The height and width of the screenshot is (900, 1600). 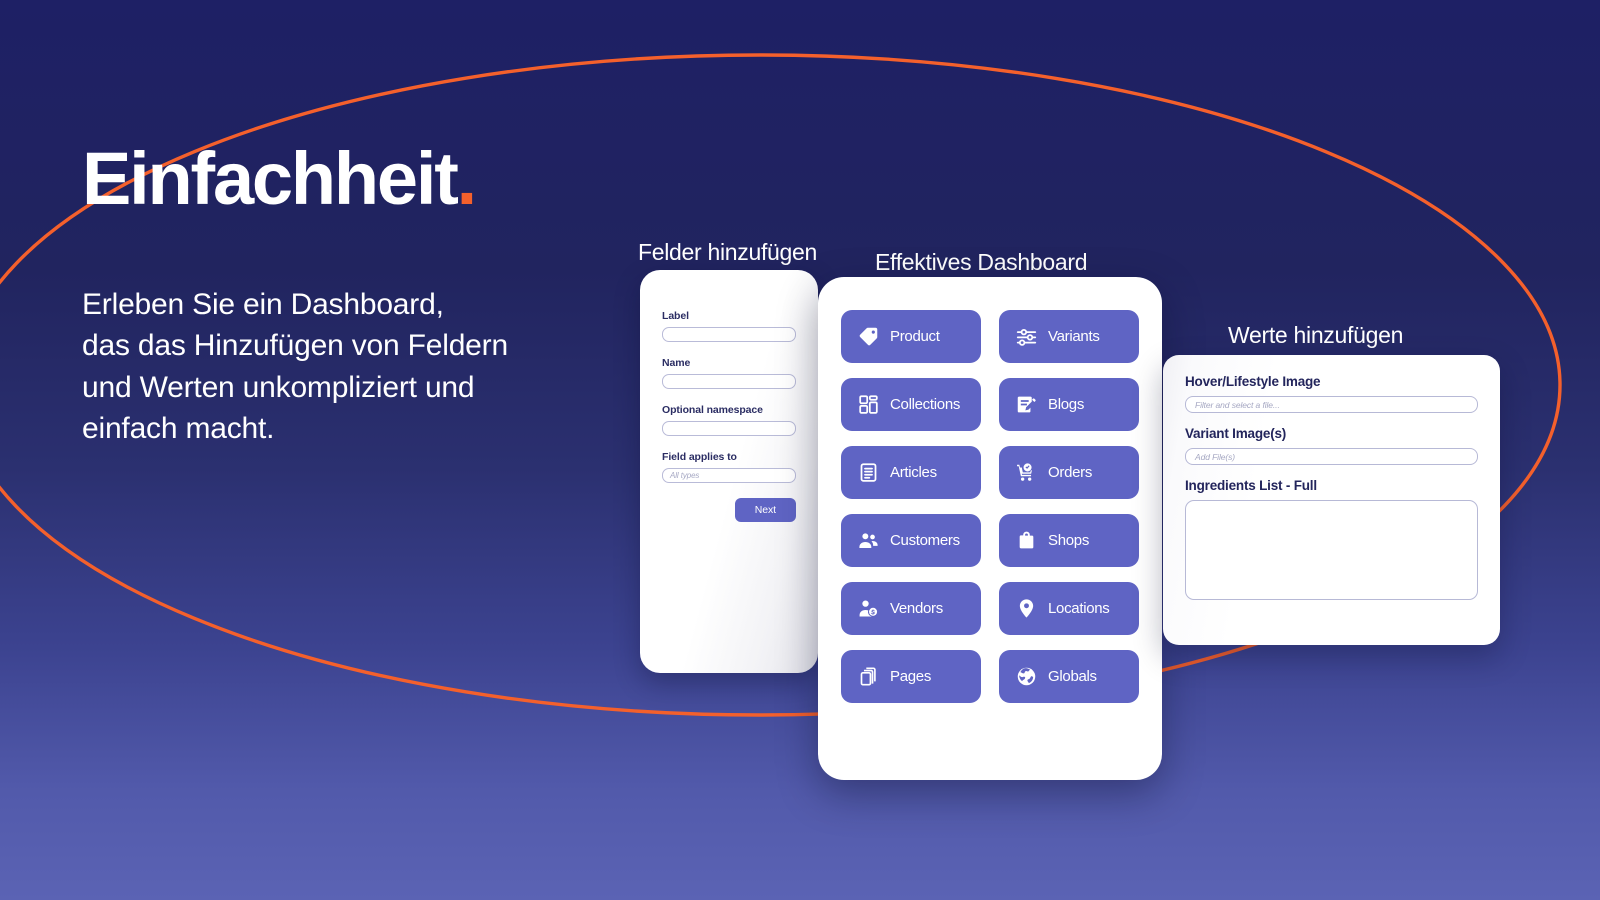 I want to click on form-field-name: Name, so click(x=729, y=373).